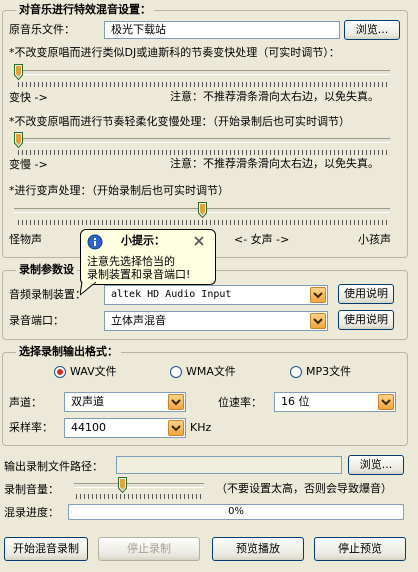 This screenshot has width=418, height=572. Describe the element at coordinates (366, 320) in the screenshot. I see `port-help-button: 使用说明` at that location.